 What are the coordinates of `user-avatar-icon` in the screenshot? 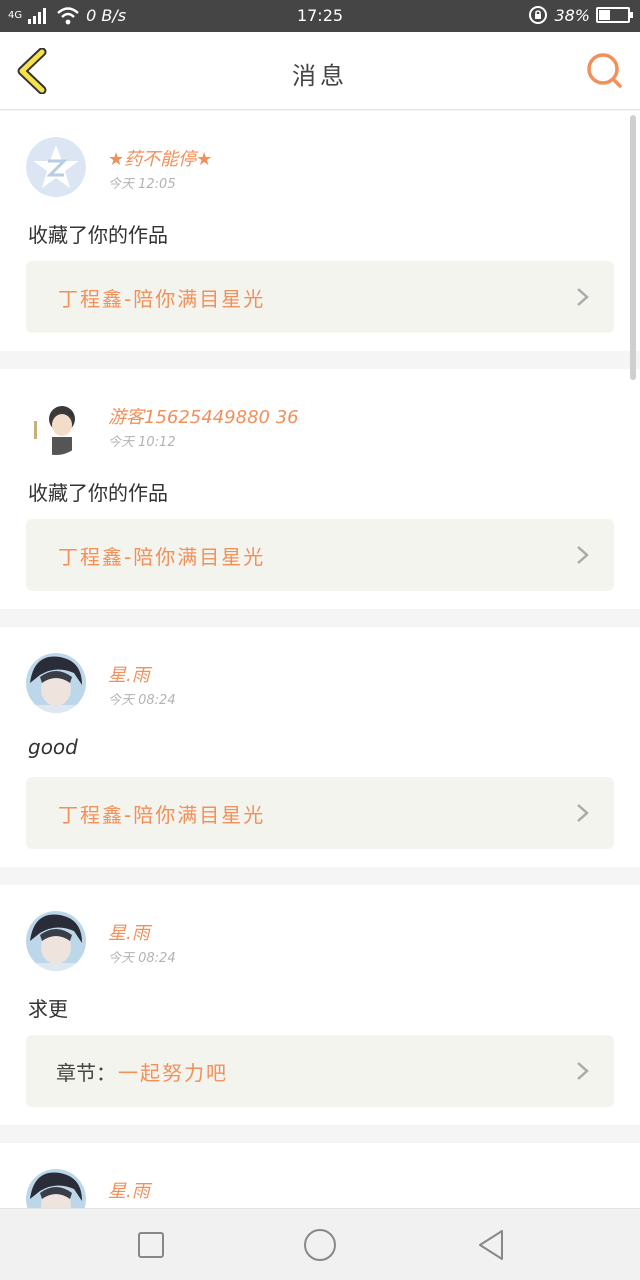 It's located at (56, 425).